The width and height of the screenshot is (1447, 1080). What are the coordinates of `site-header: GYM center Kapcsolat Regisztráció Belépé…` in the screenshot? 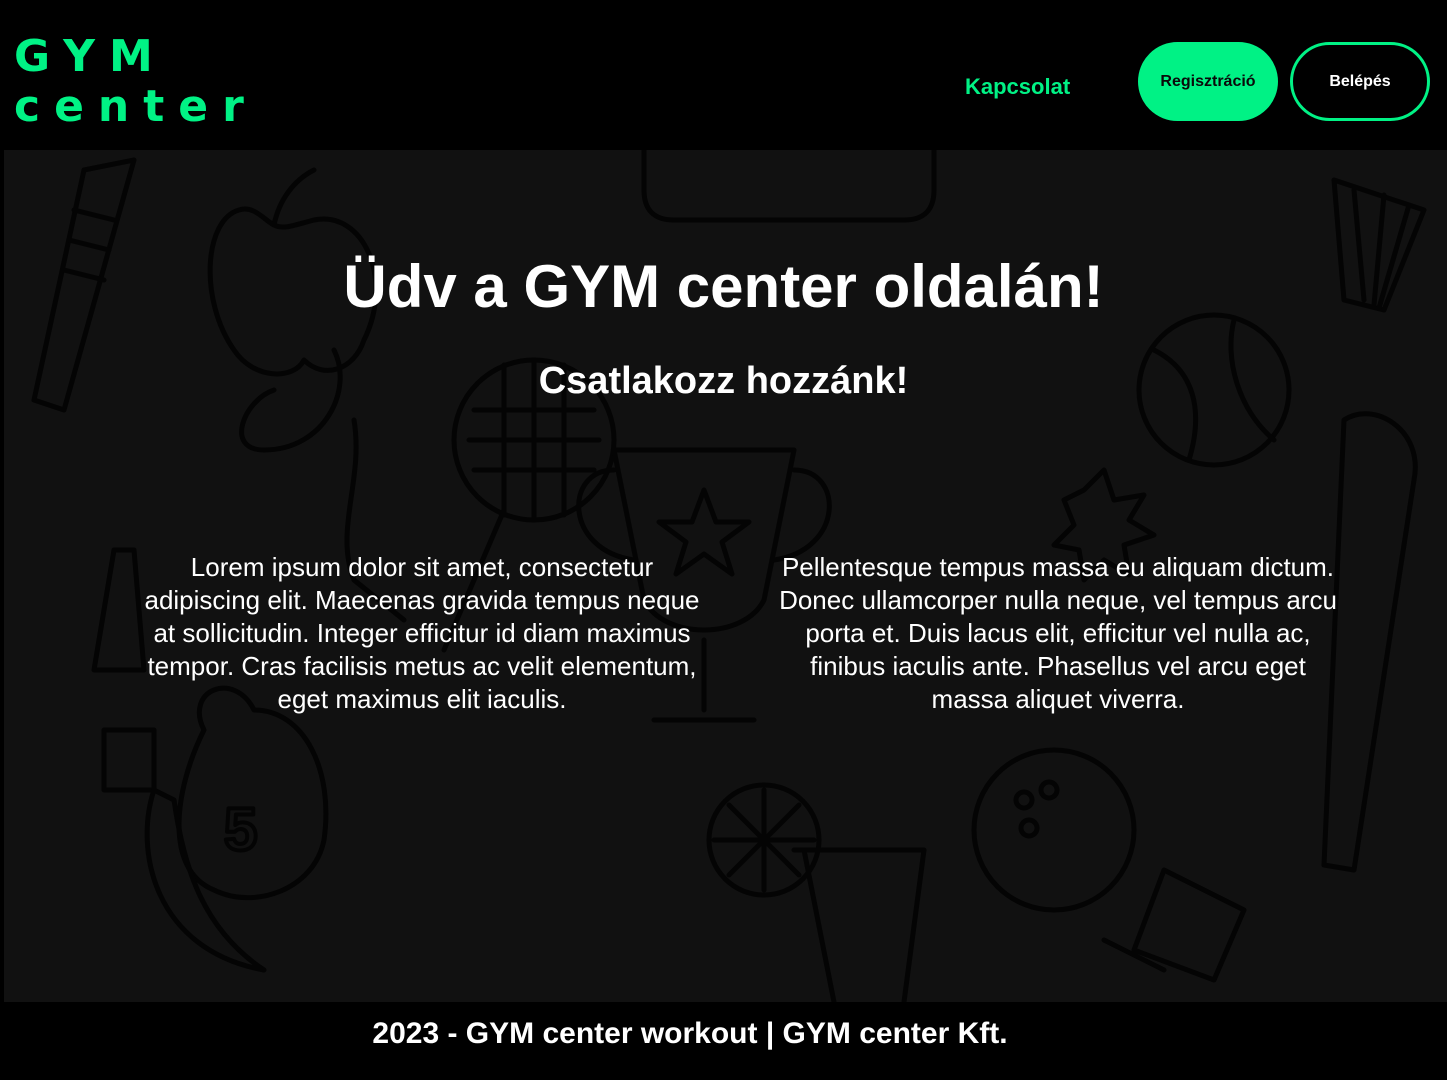 It's located at (723, 75).